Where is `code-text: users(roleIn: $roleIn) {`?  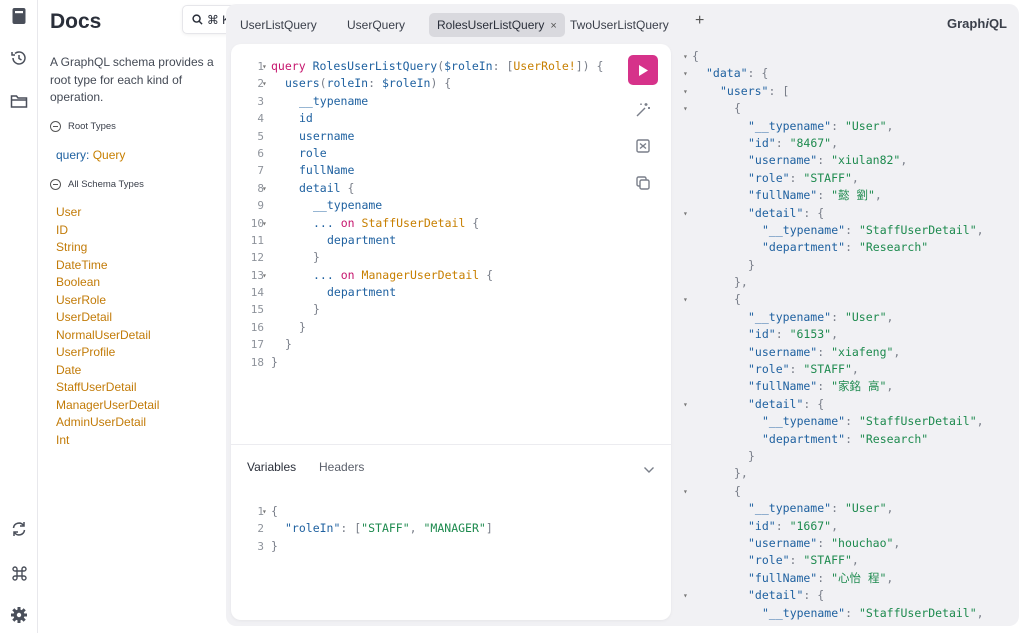
code-text: users(roleIn: $roleIn) { is located at coordinates (368, 83).